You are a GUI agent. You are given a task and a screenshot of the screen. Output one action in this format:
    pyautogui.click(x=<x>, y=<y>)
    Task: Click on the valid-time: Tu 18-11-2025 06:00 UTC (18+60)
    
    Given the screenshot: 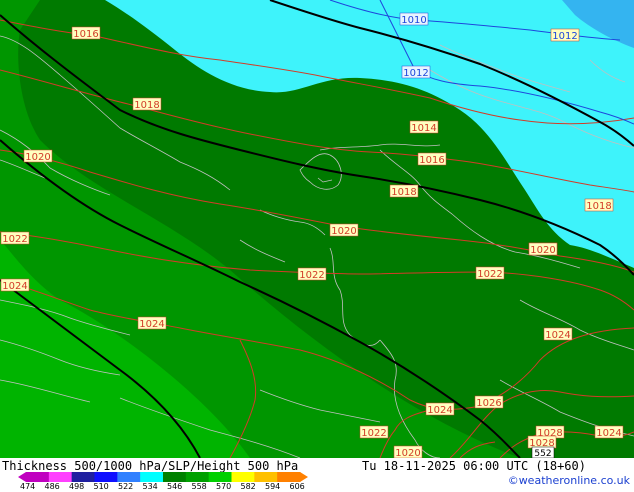 What is the action you would take?
    pyautogui.click(x=474, y=466)
    